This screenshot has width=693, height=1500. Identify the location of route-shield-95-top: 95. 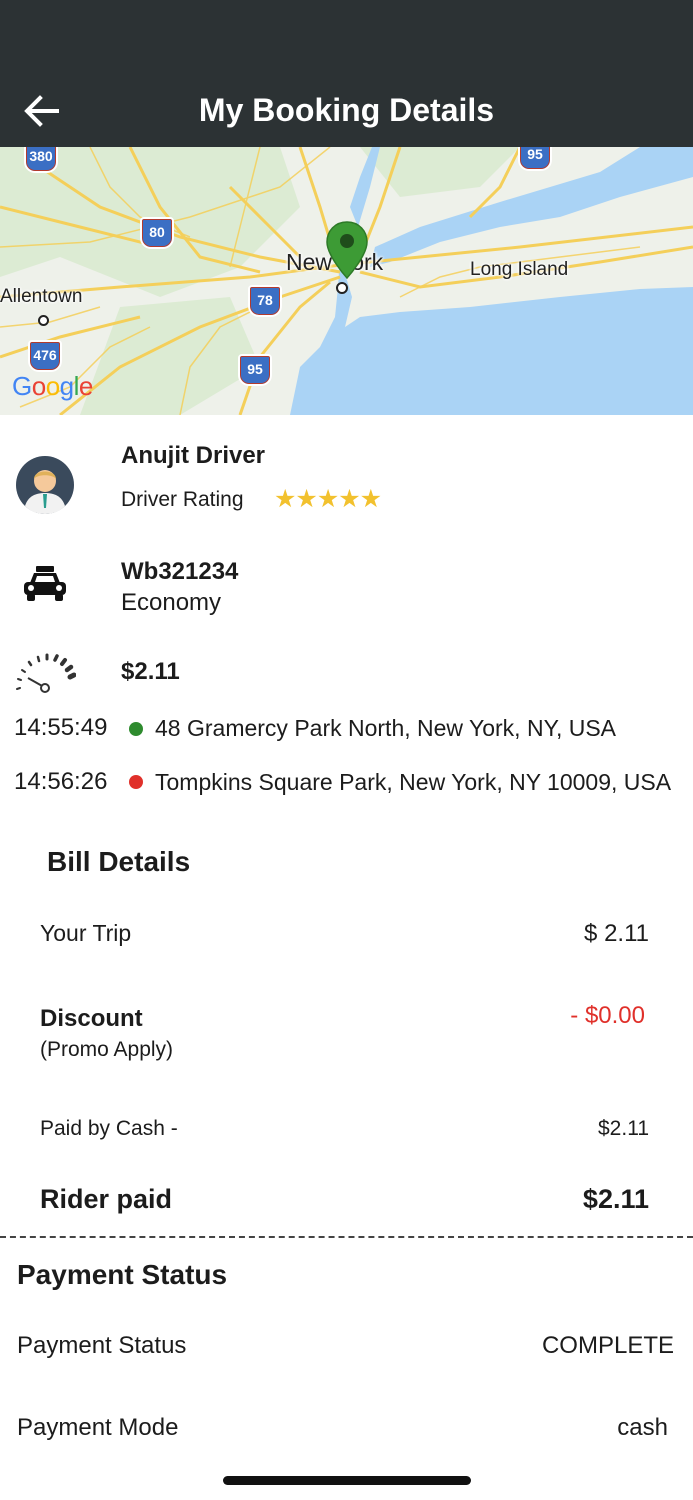
(535, 159).